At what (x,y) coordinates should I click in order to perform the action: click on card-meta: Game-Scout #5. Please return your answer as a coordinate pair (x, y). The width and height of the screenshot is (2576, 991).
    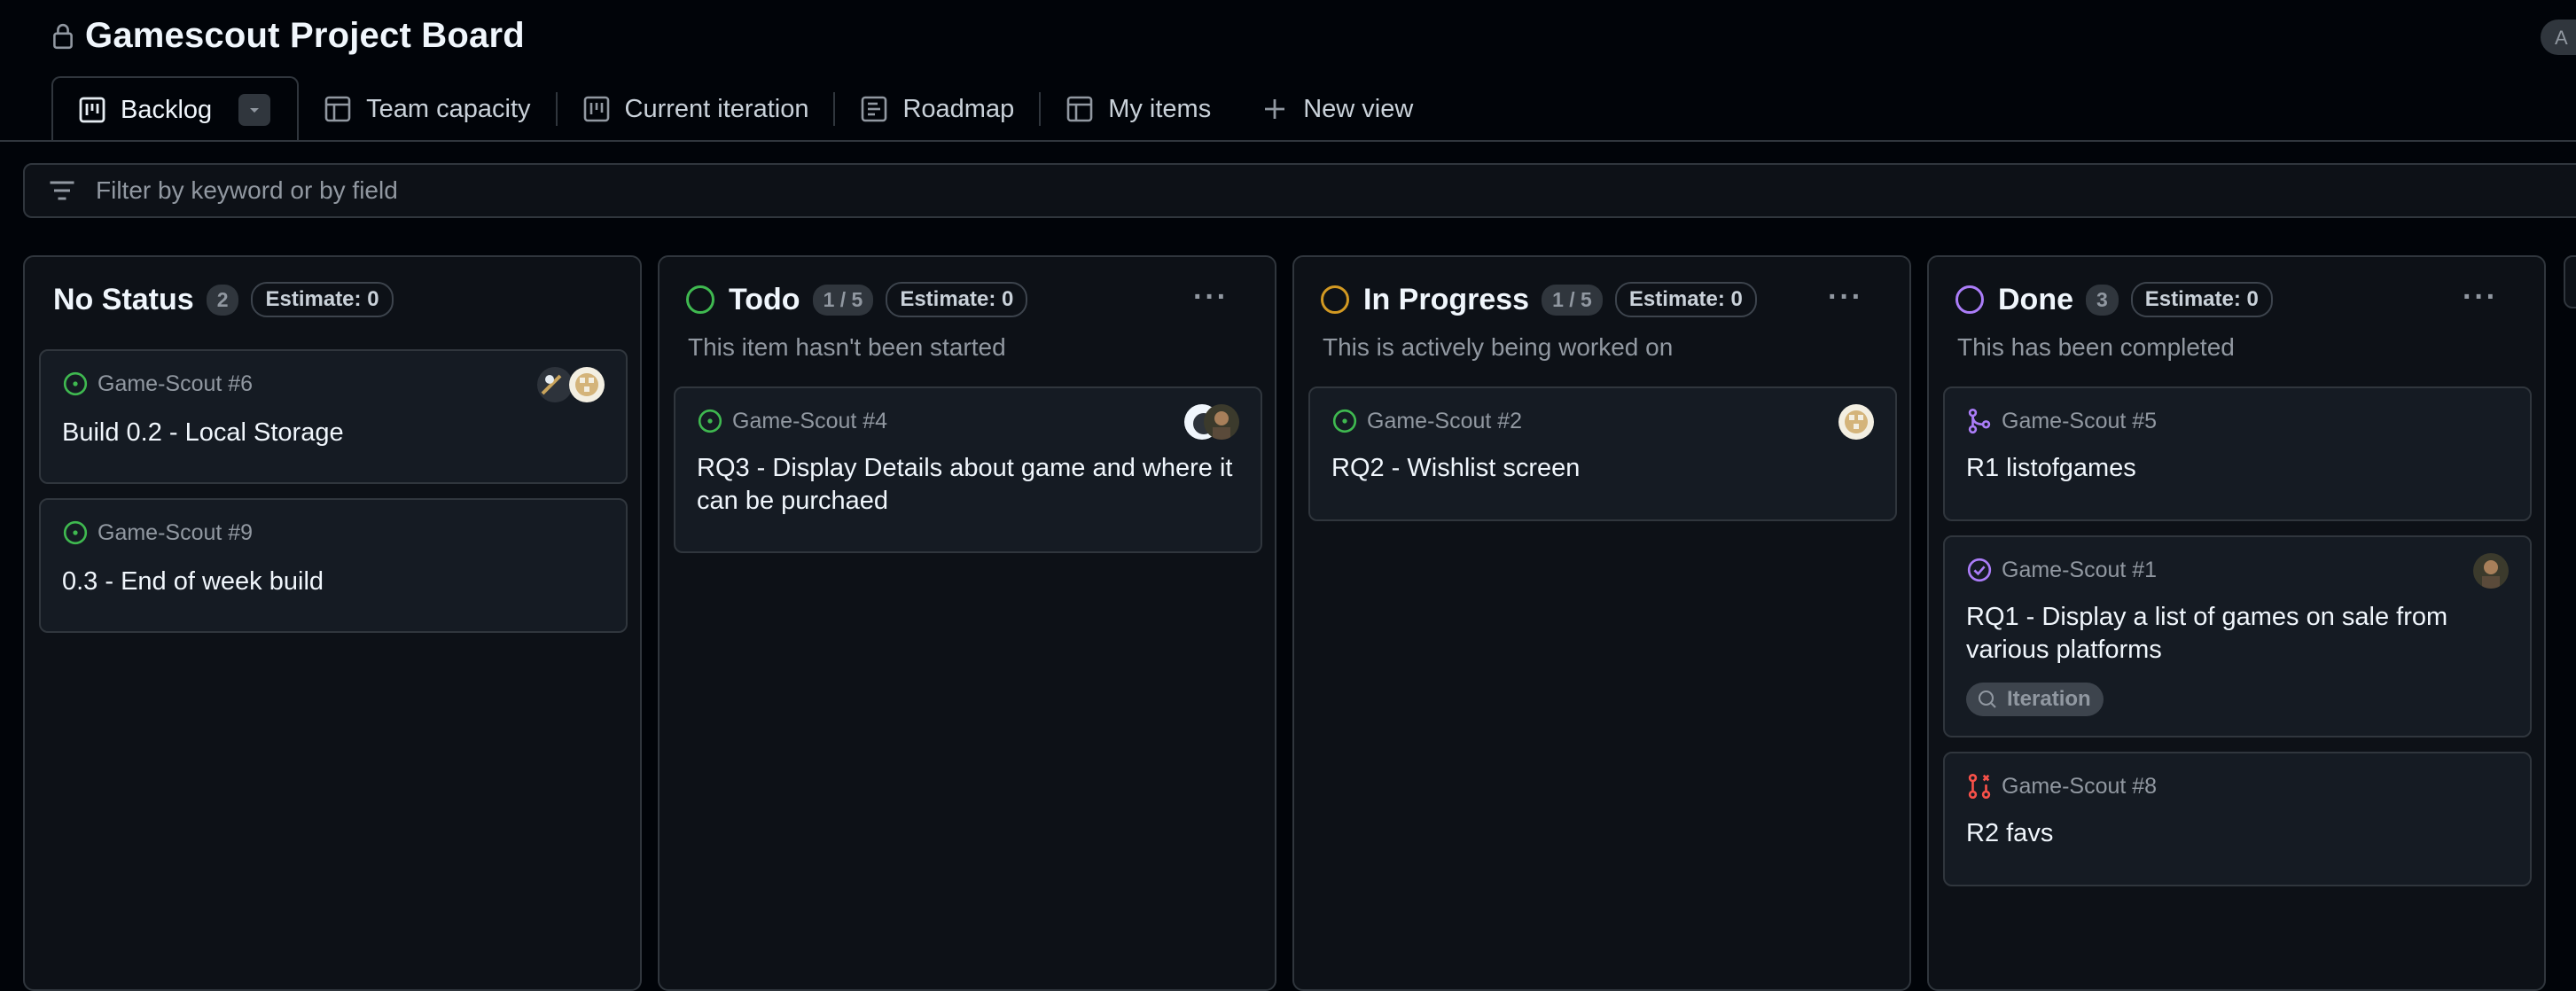
    Looking at the image, I should click on (2061, 421).